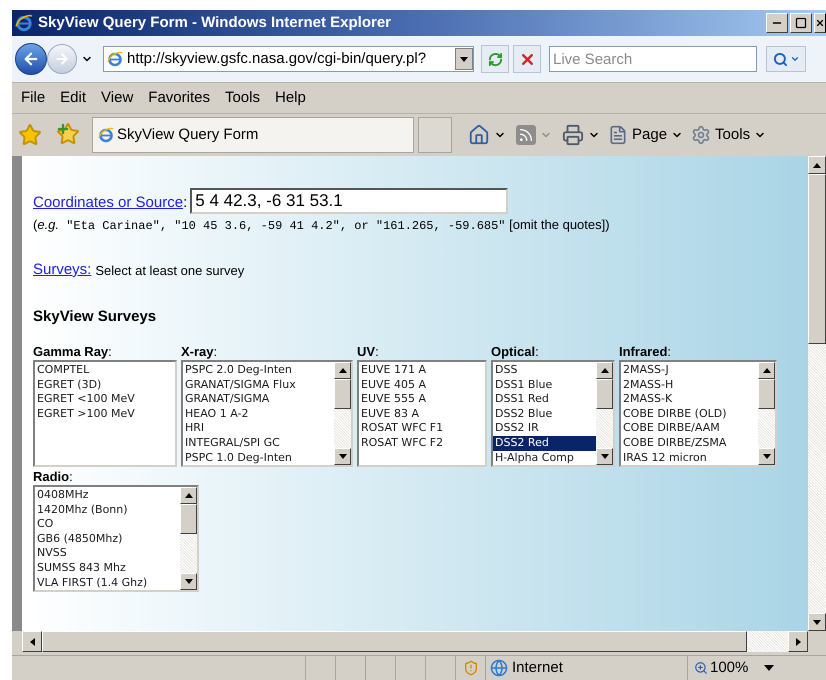  Describe the element at coordinates (544, 443) in the screenshot. I see `list-option: DSS2 Red` at that location.